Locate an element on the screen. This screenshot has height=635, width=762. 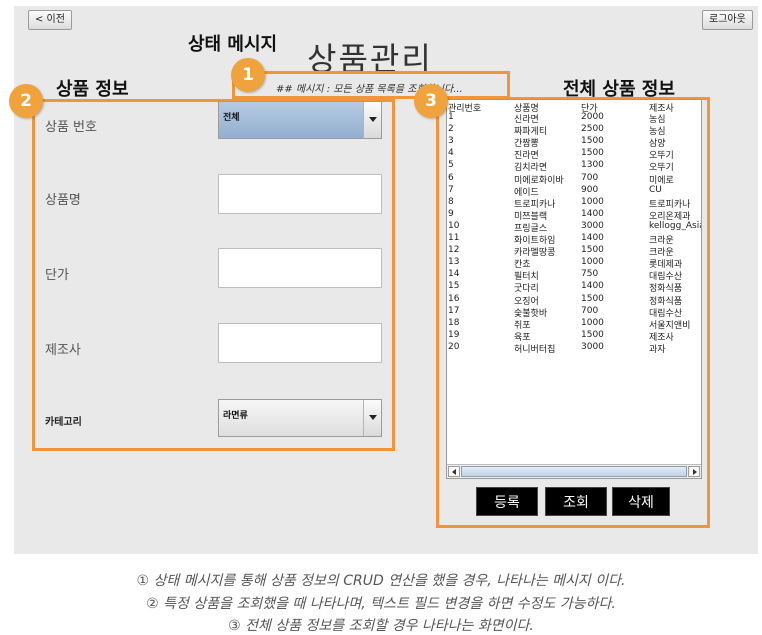
cell-maker: kellogg_Asia is located at coordinates (675, 225).